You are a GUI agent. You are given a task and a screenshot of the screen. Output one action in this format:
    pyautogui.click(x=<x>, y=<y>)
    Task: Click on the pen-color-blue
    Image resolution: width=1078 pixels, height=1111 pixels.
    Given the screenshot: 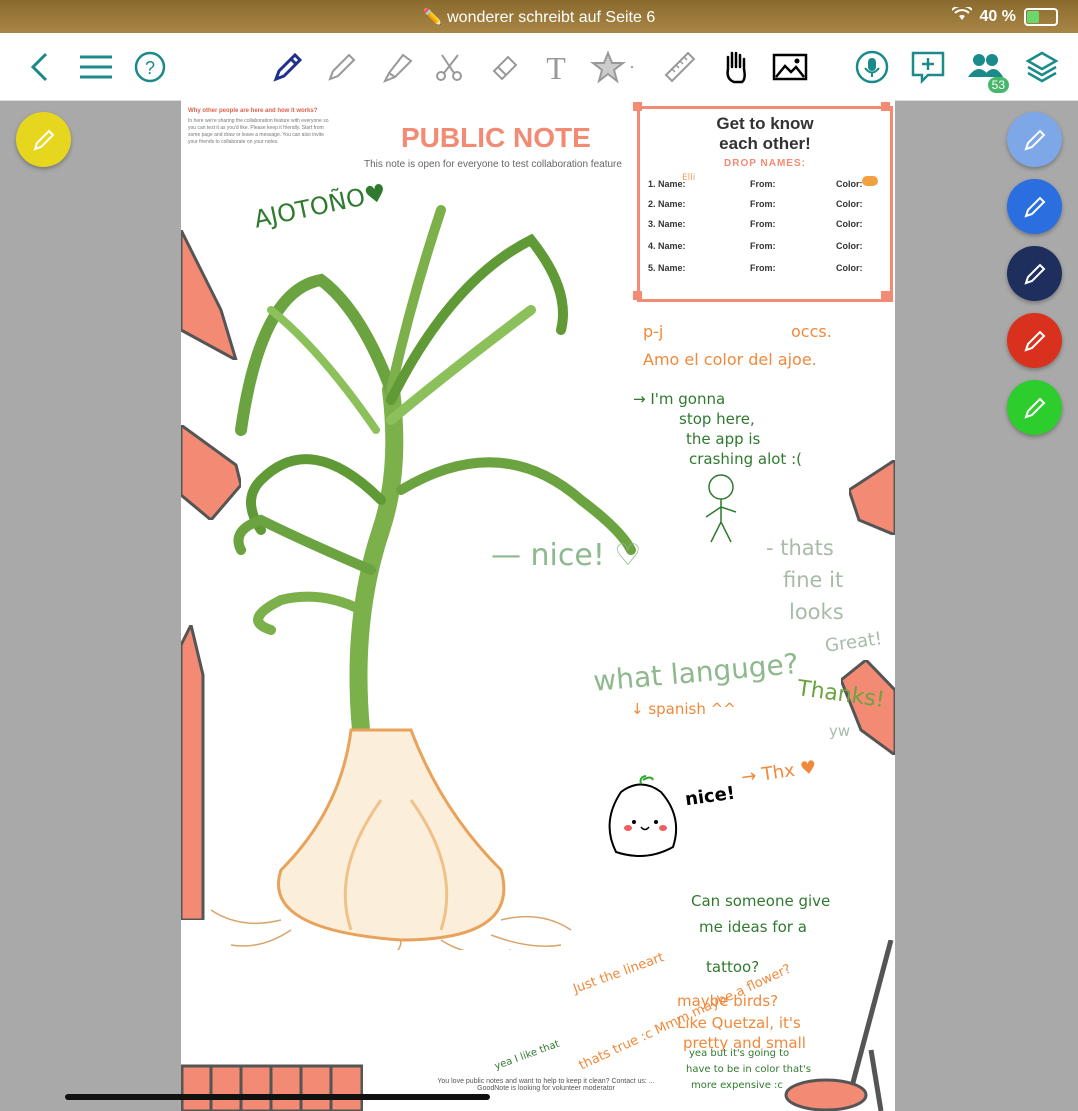 What is the action you would take?
    pyautogui.click(x=1034, y=206)
    